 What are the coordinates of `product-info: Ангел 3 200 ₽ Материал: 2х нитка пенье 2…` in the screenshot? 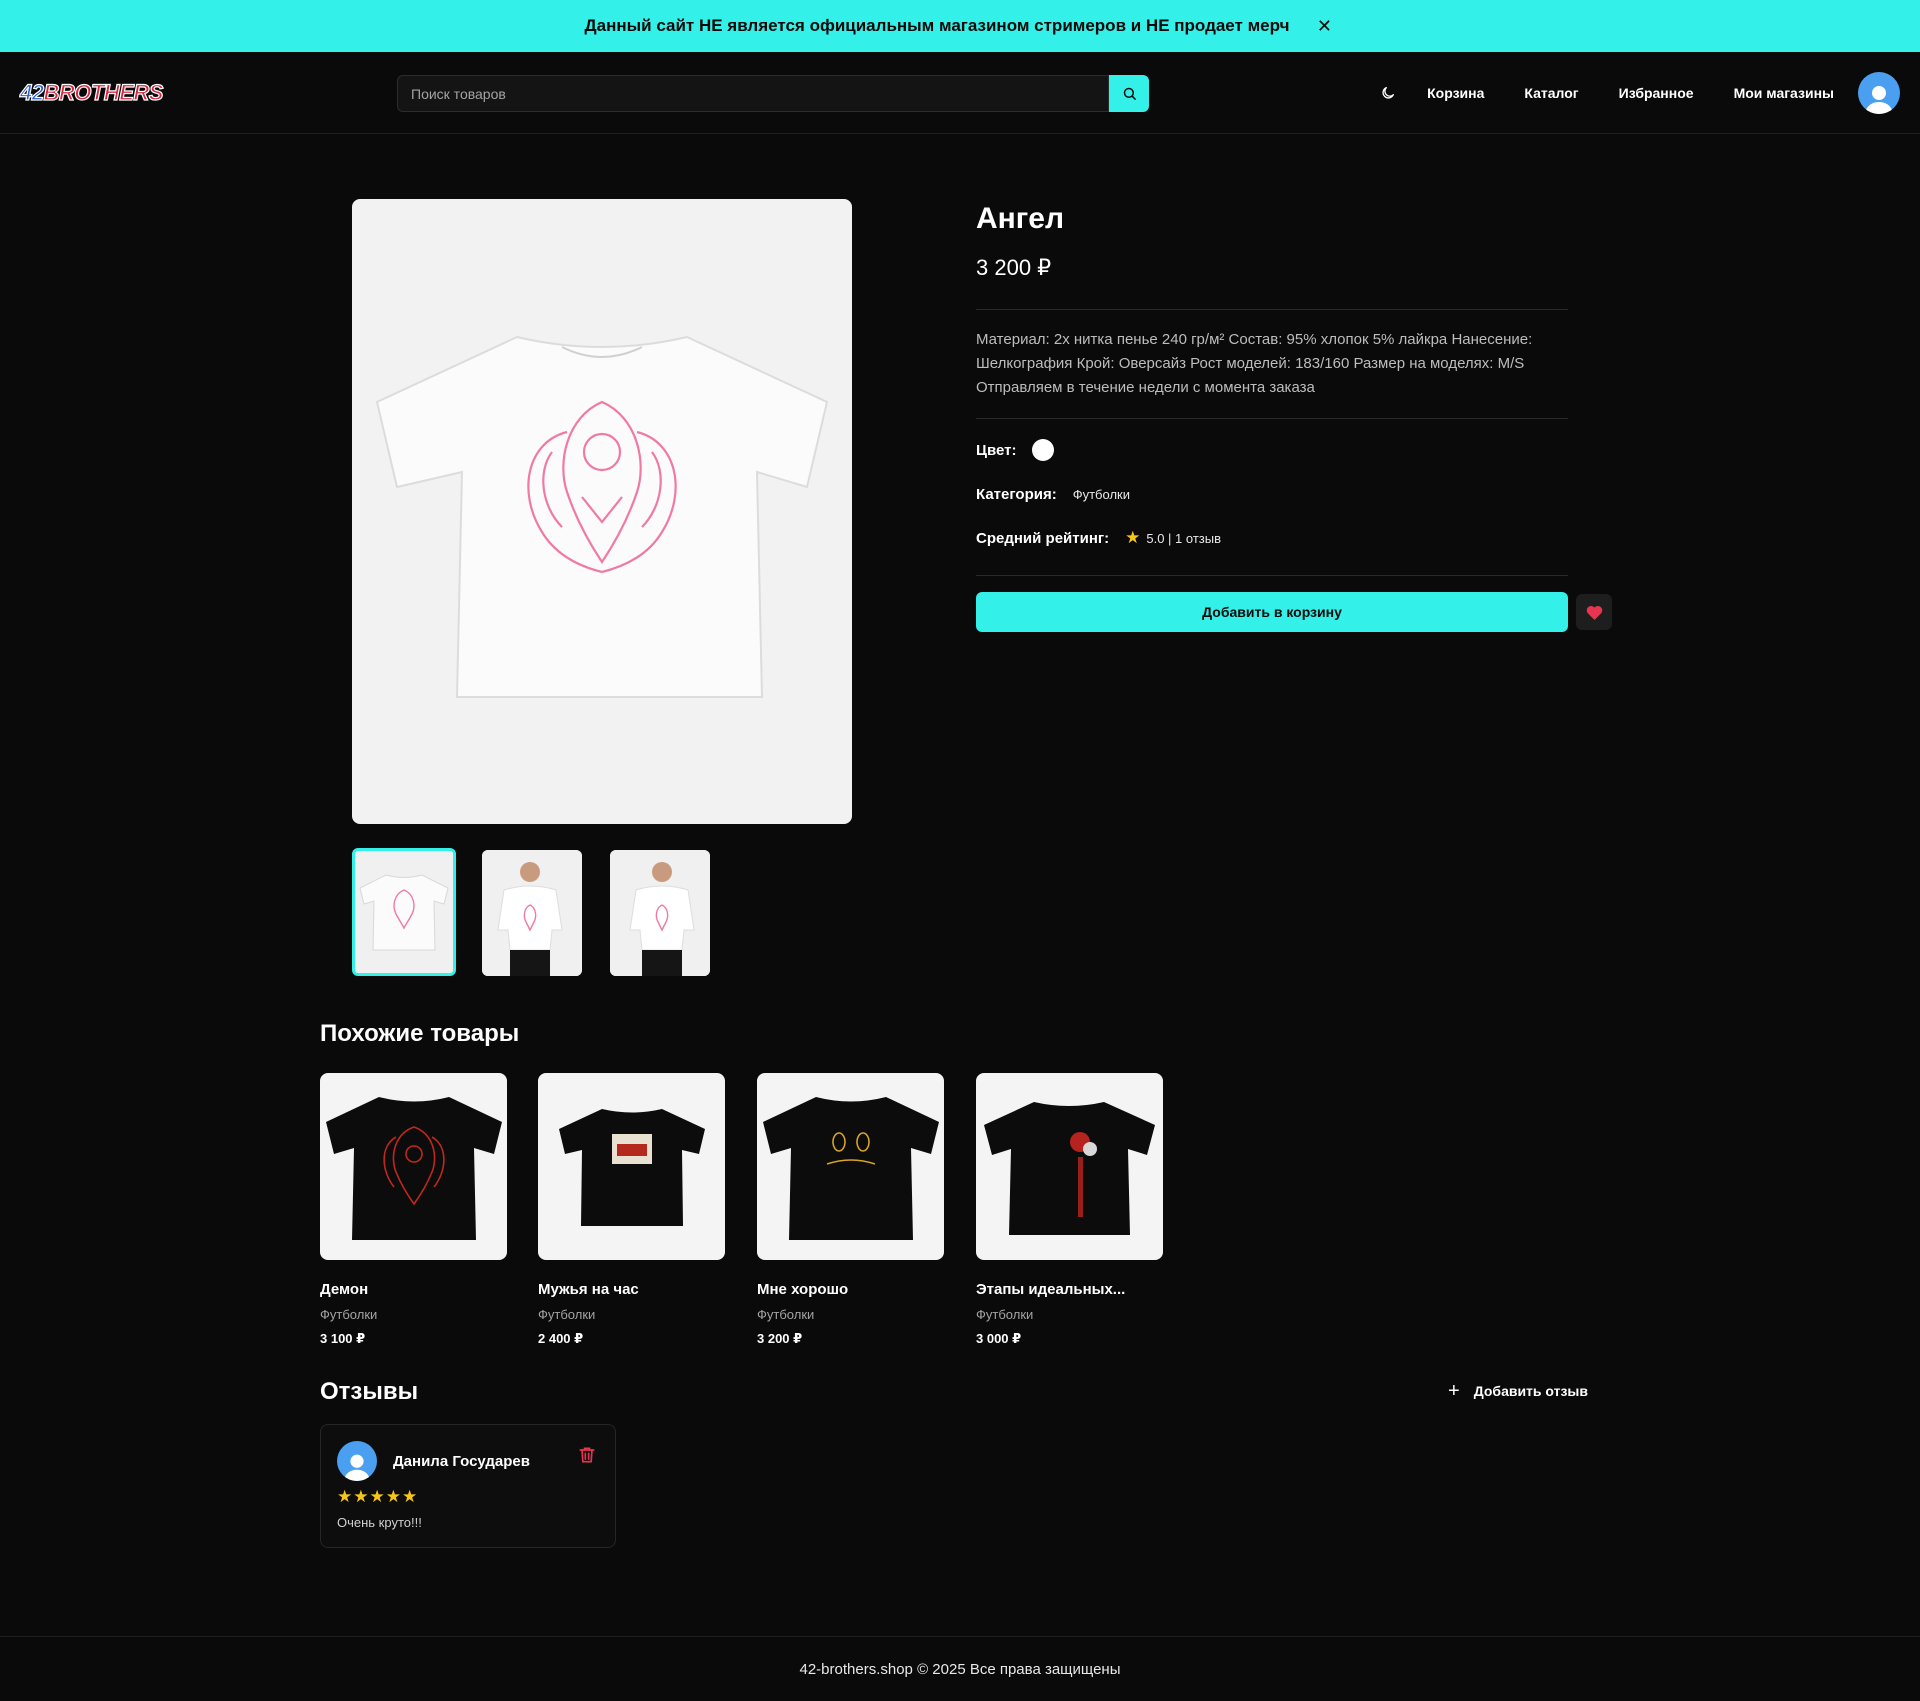 It's located at (1294, 415).